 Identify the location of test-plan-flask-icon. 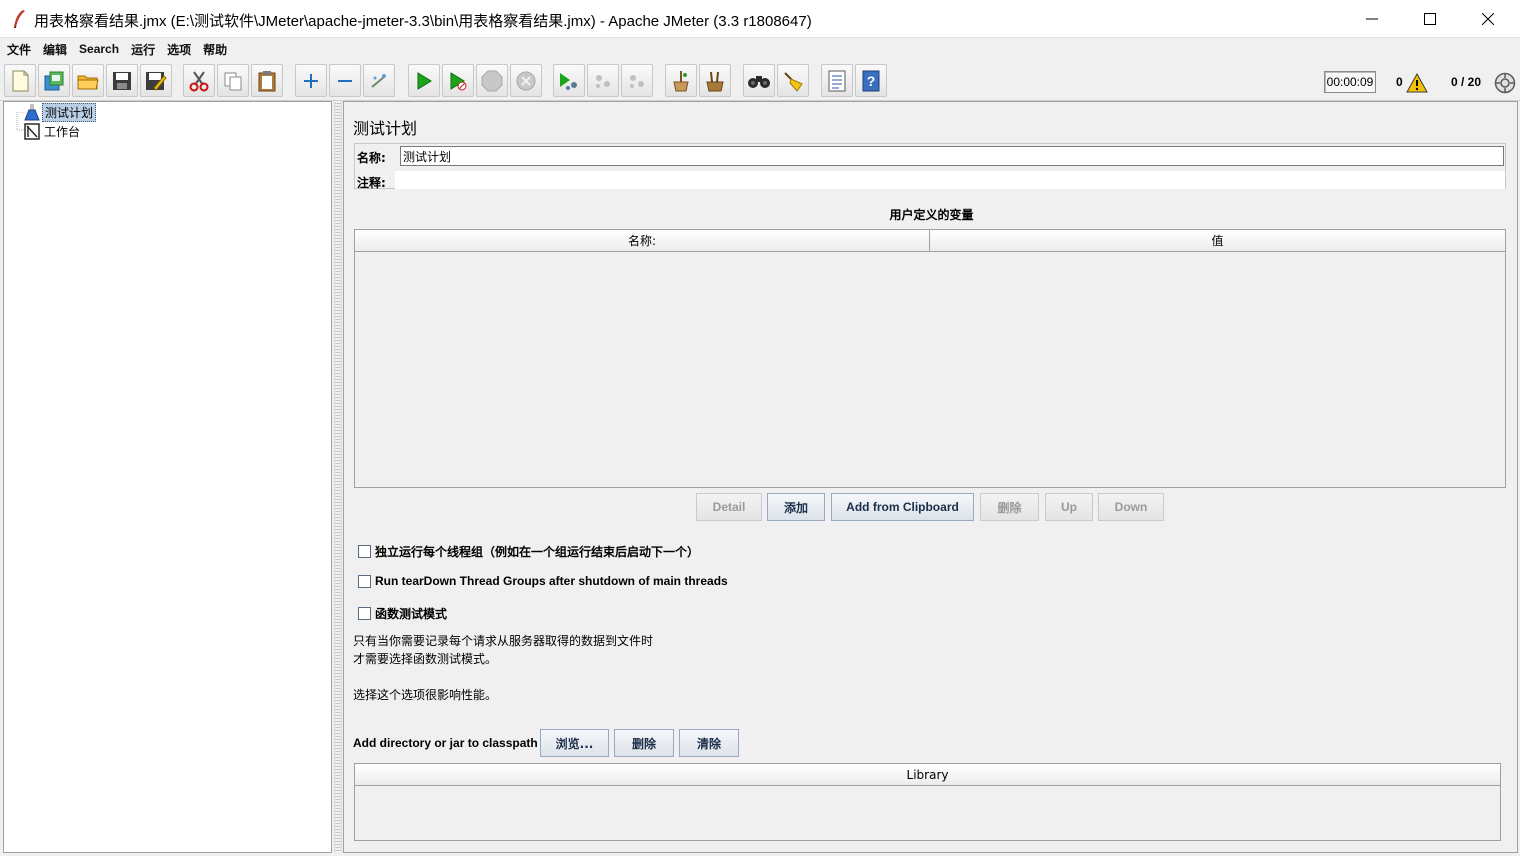
(32, 112).